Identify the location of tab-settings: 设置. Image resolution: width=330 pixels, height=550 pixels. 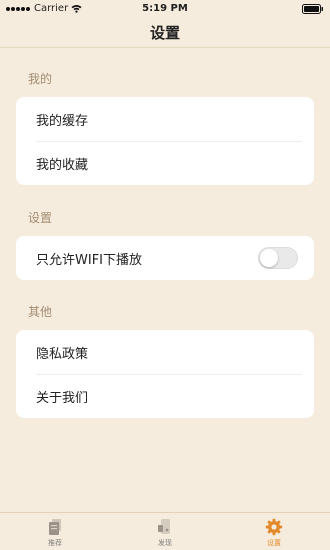
(274, 531).